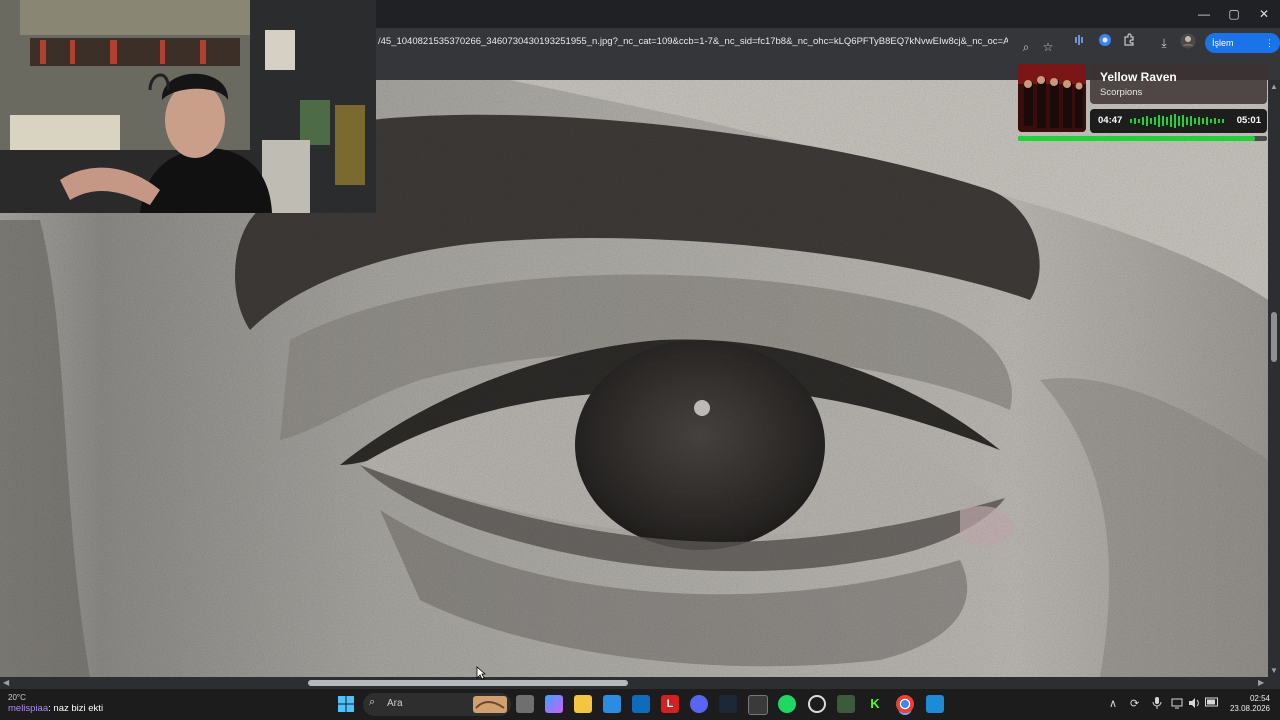 This screenshot has width=1280, height=720. What do you see at coordinates (1138, 77) in the screenshot?
I see `track-title: Yellow Raven` at bounding box center [1138, 77].